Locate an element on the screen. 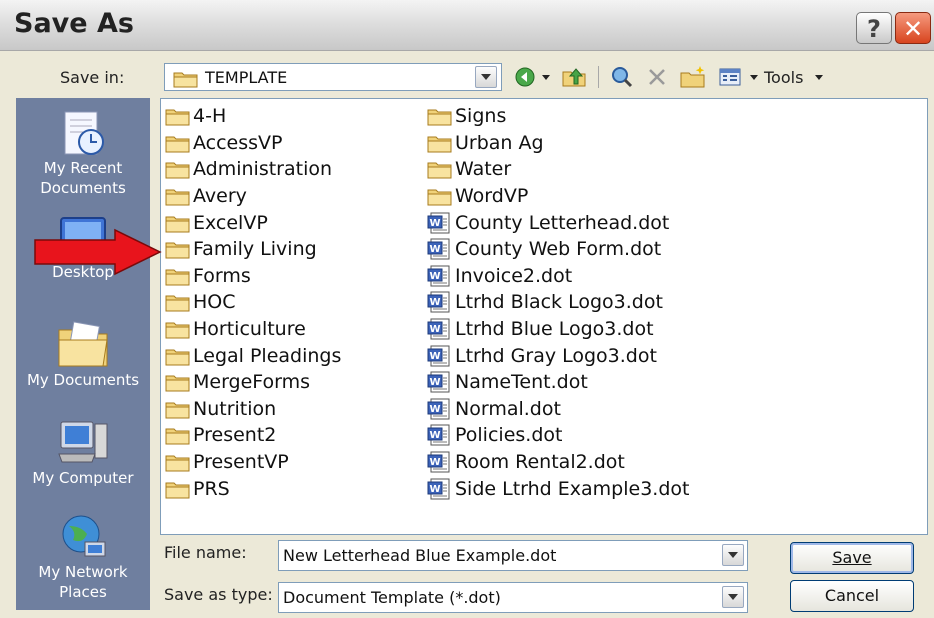 Image resolution: width=934 pixels, height=618 pixels. delete-button is located at coordinates (657, 77).